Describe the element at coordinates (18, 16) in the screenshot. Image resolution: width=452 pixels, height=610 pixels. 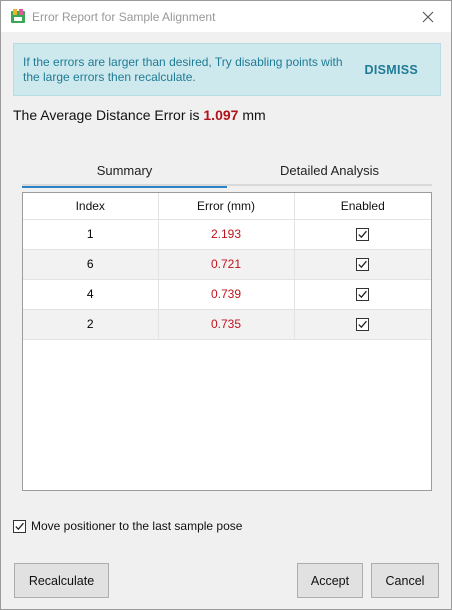
I see `app-icon` at that location.